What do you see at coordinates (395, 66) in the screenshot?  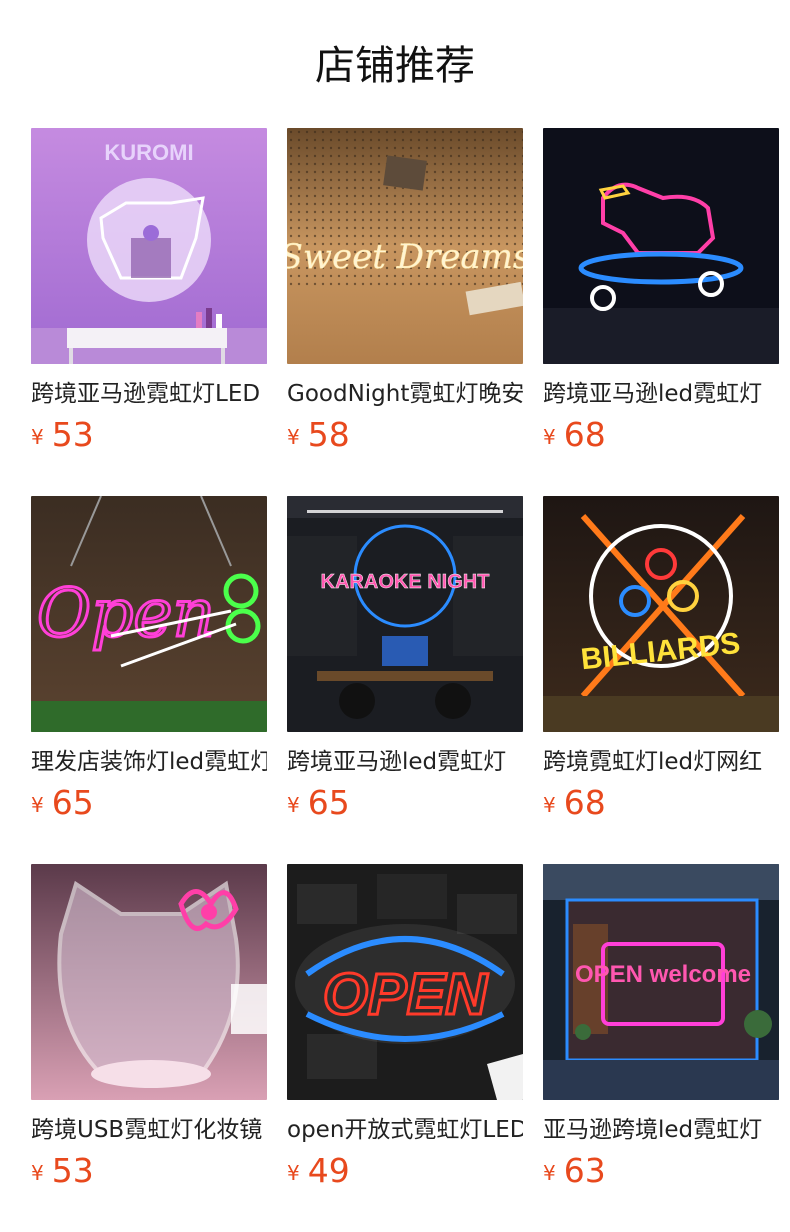 I see `page-title: 店铺推荐` at bounding box center [395, 66].